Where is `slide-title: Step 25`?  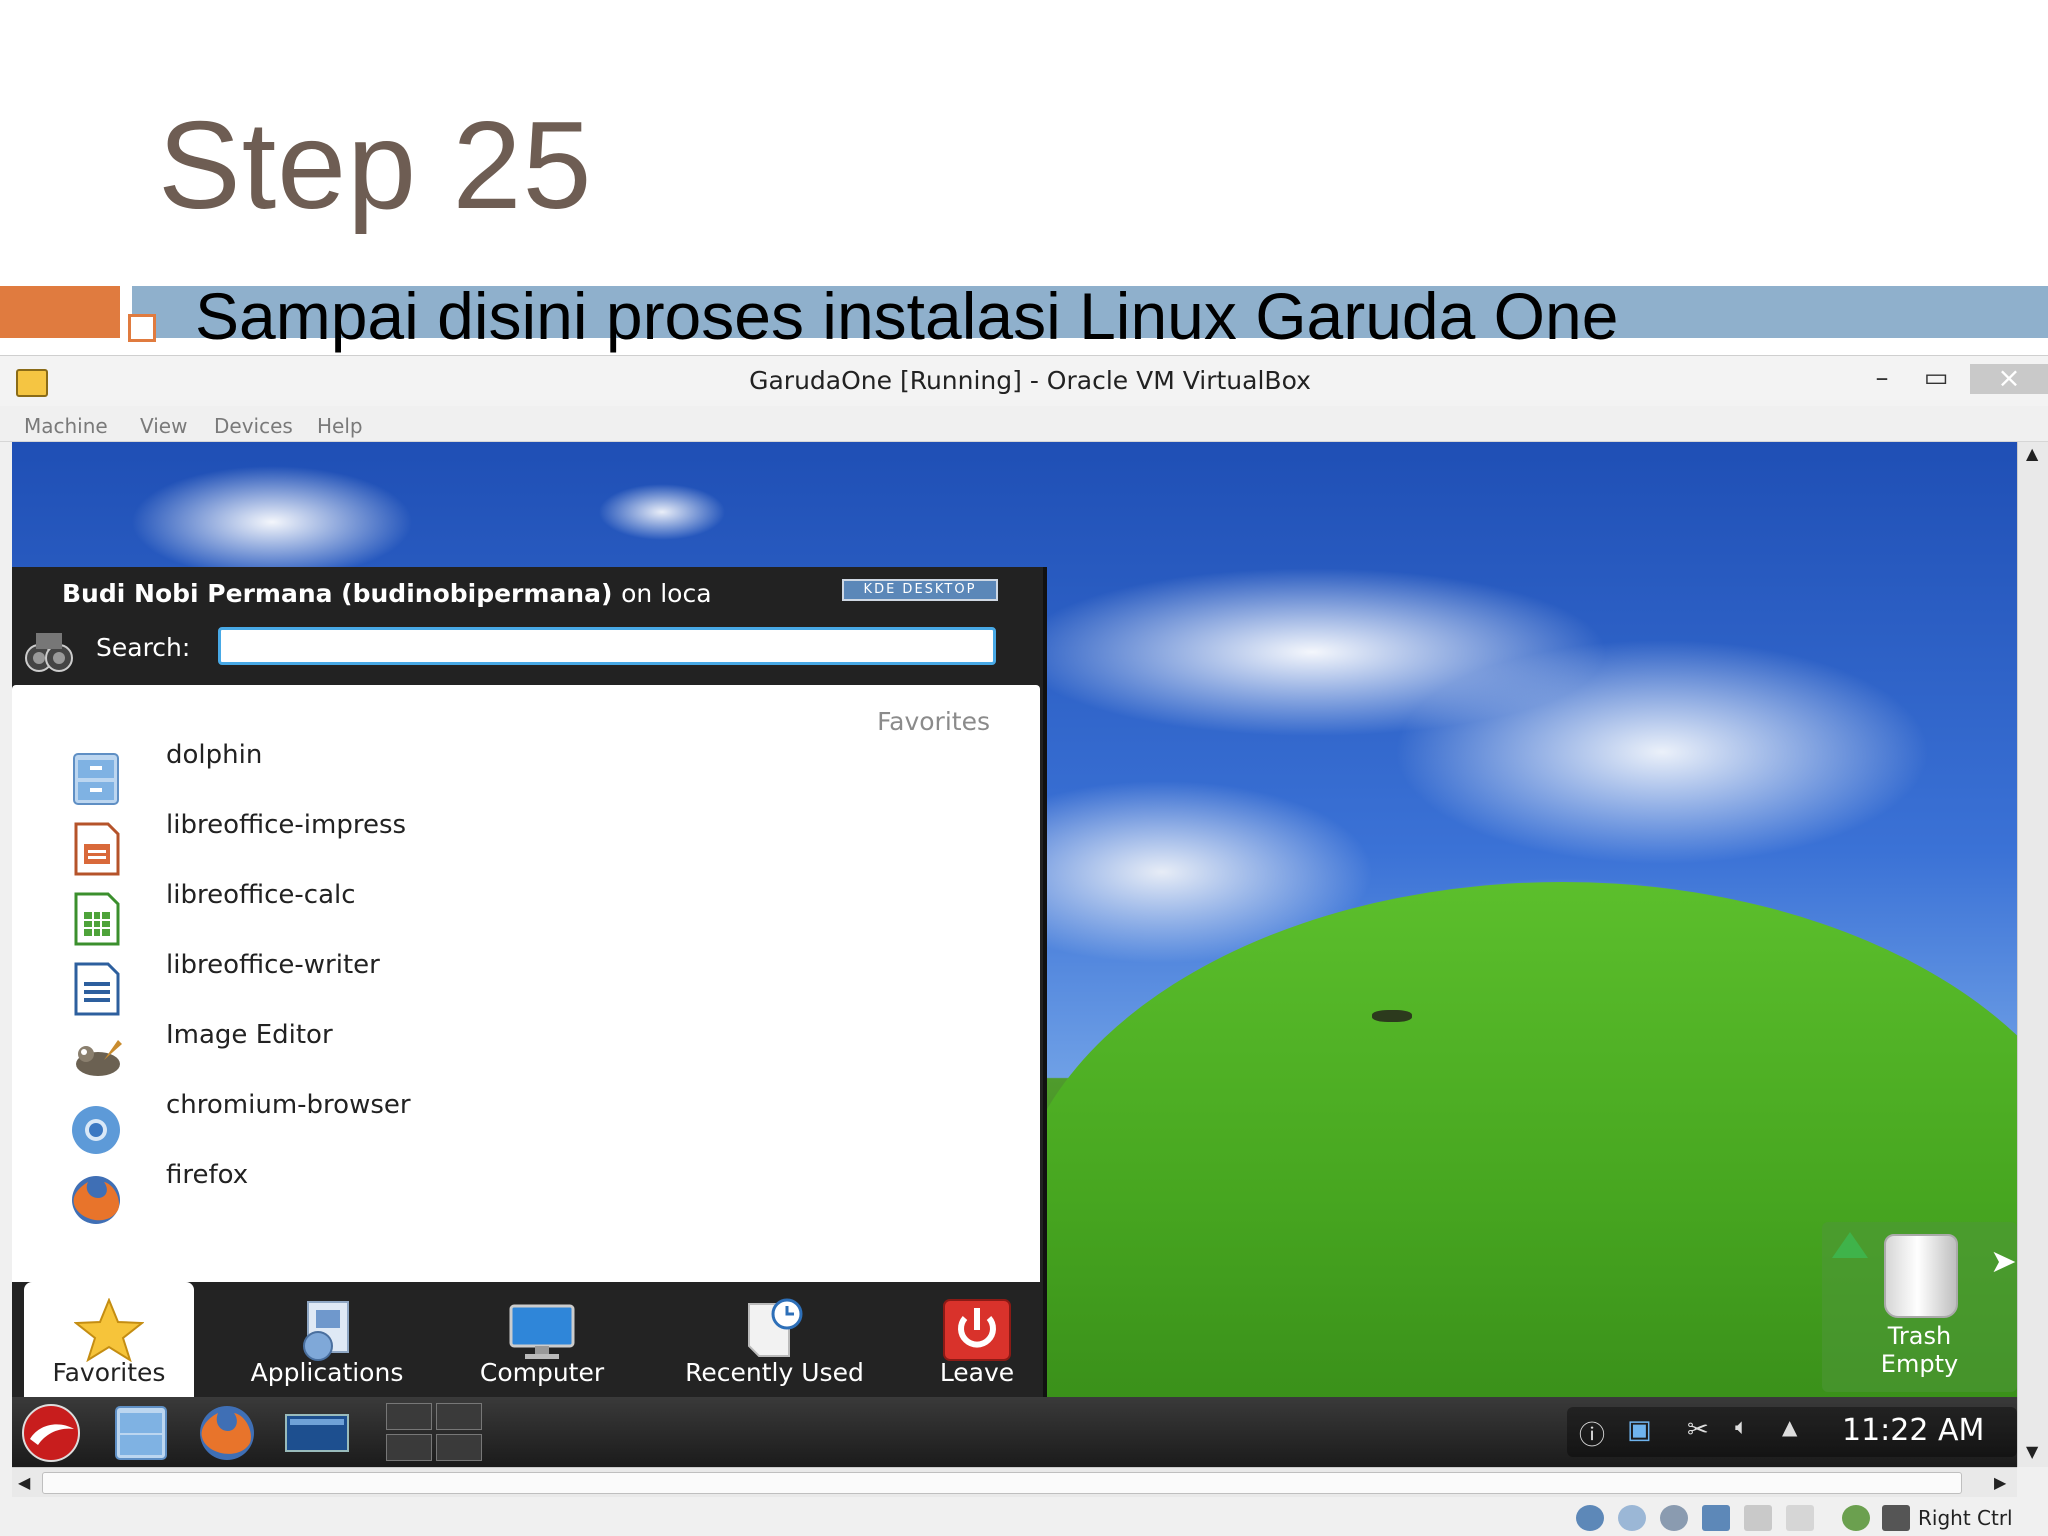 slide-title: Step 25 is located at coordinates (375, 166).